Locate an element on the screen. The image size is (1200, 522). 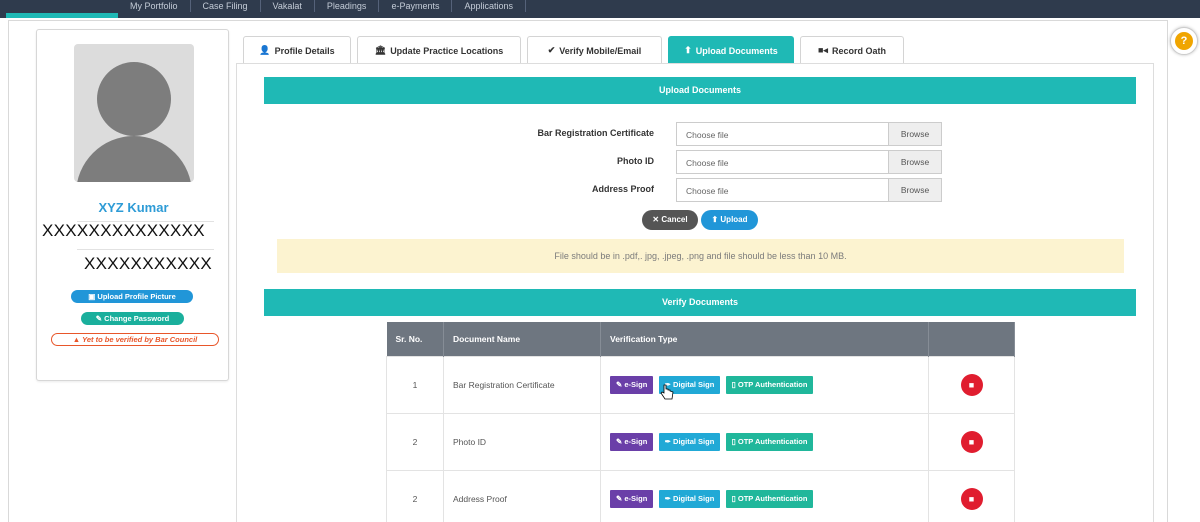
divider is located at coordinates (145, 249).